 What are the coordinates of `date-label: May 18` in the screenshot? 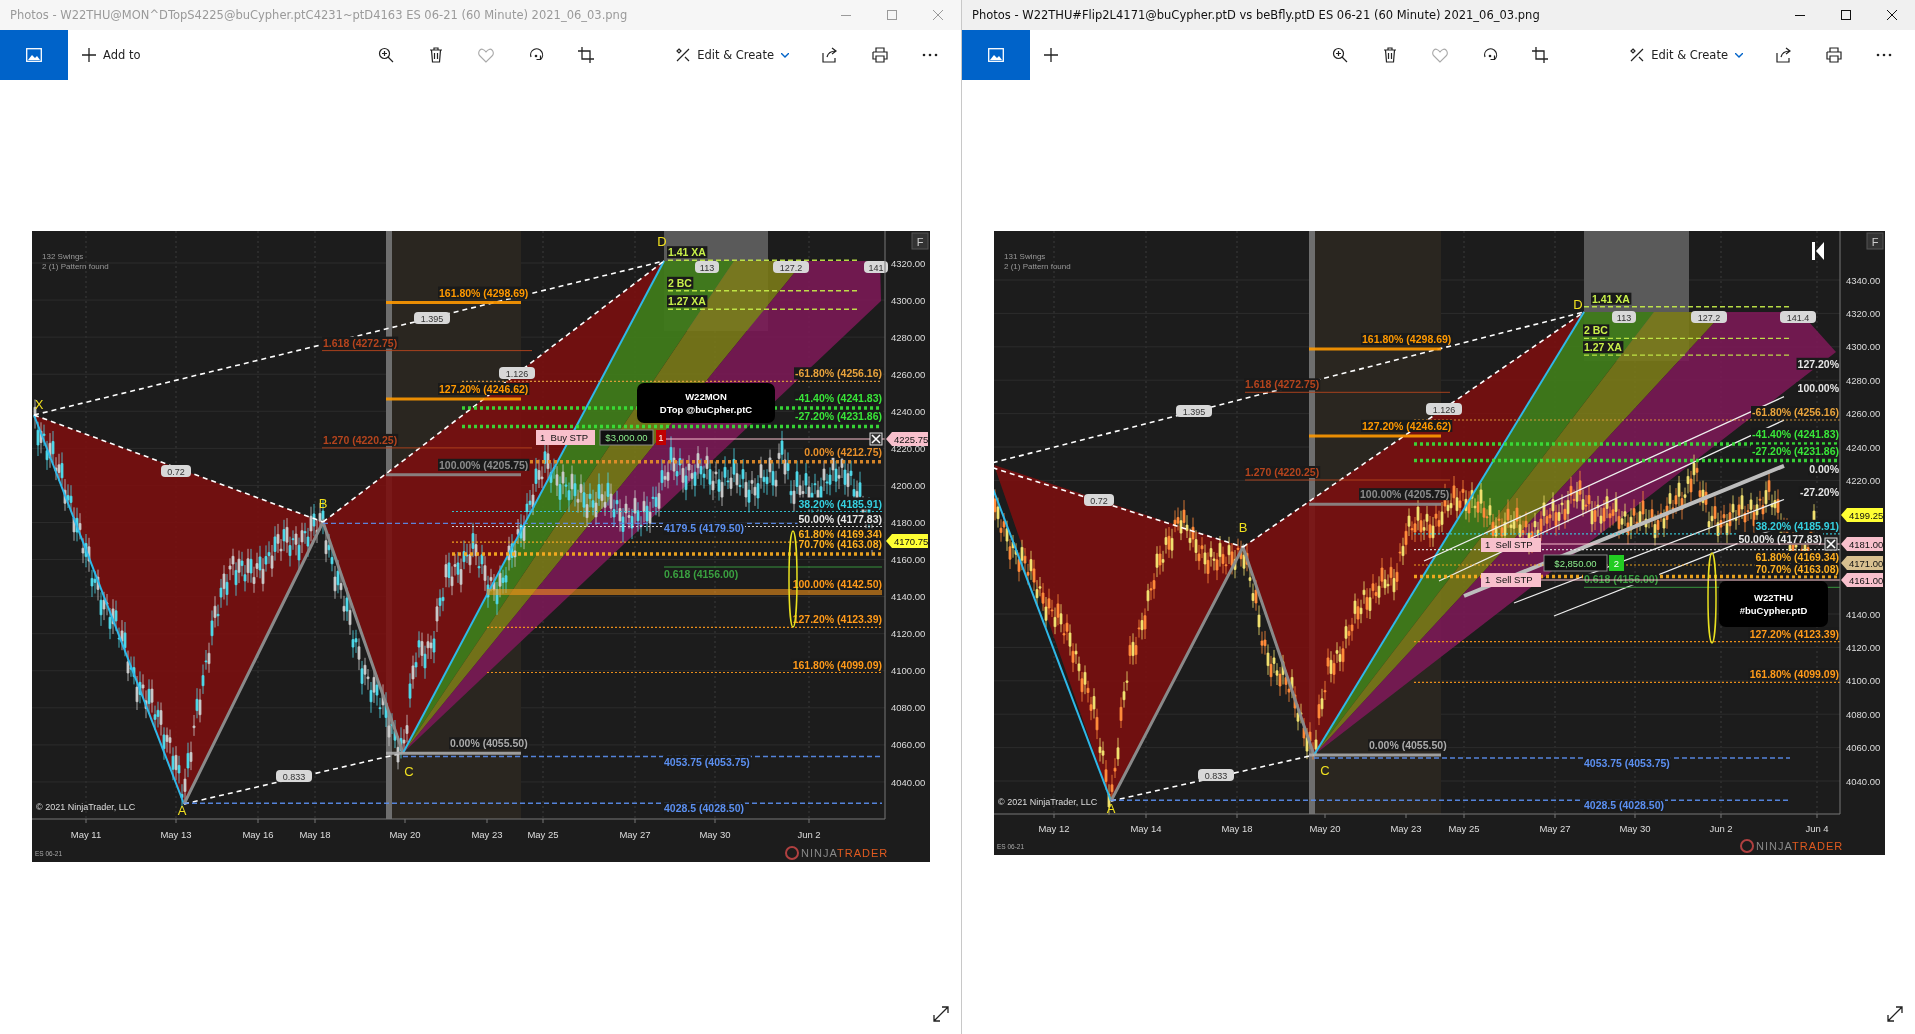 It's located at (315, 834).